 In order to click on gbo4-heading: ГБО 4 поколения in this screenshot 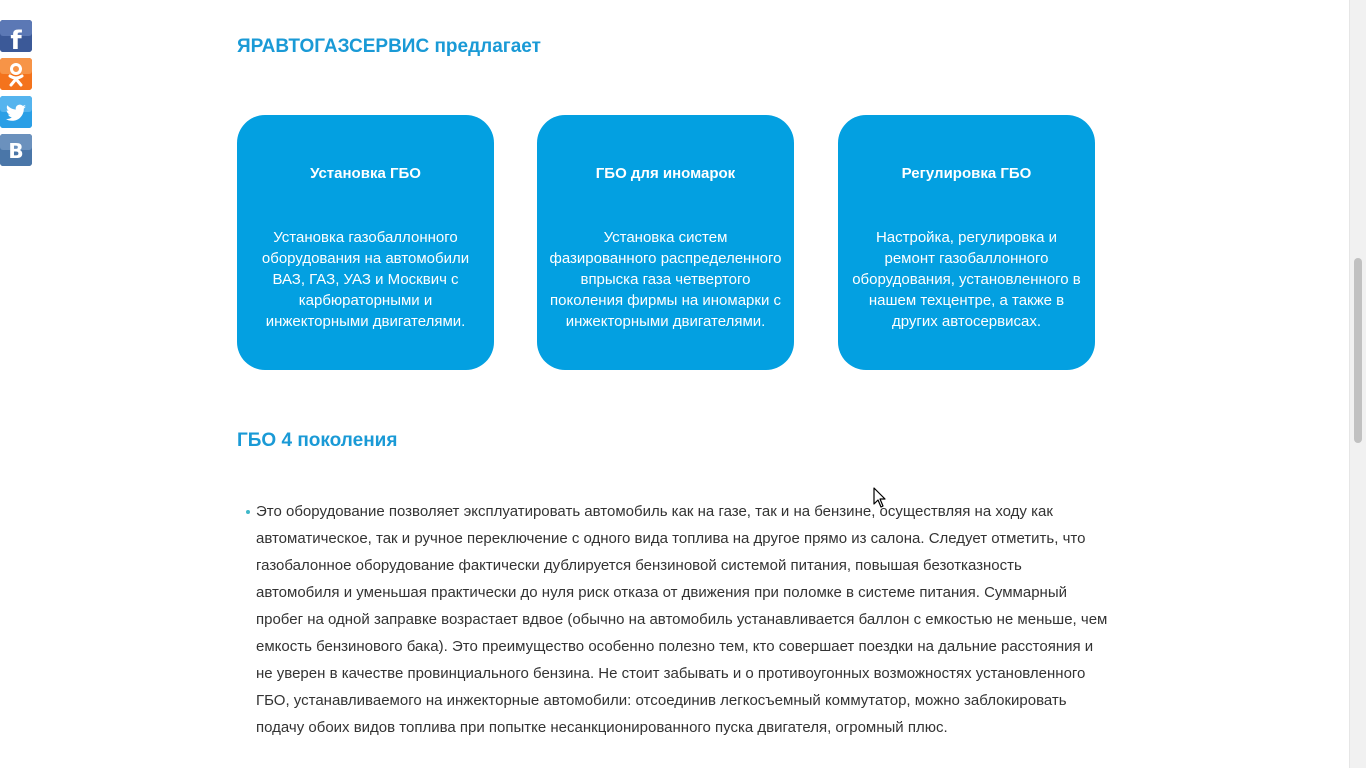, I will do `click(317, 440)`.